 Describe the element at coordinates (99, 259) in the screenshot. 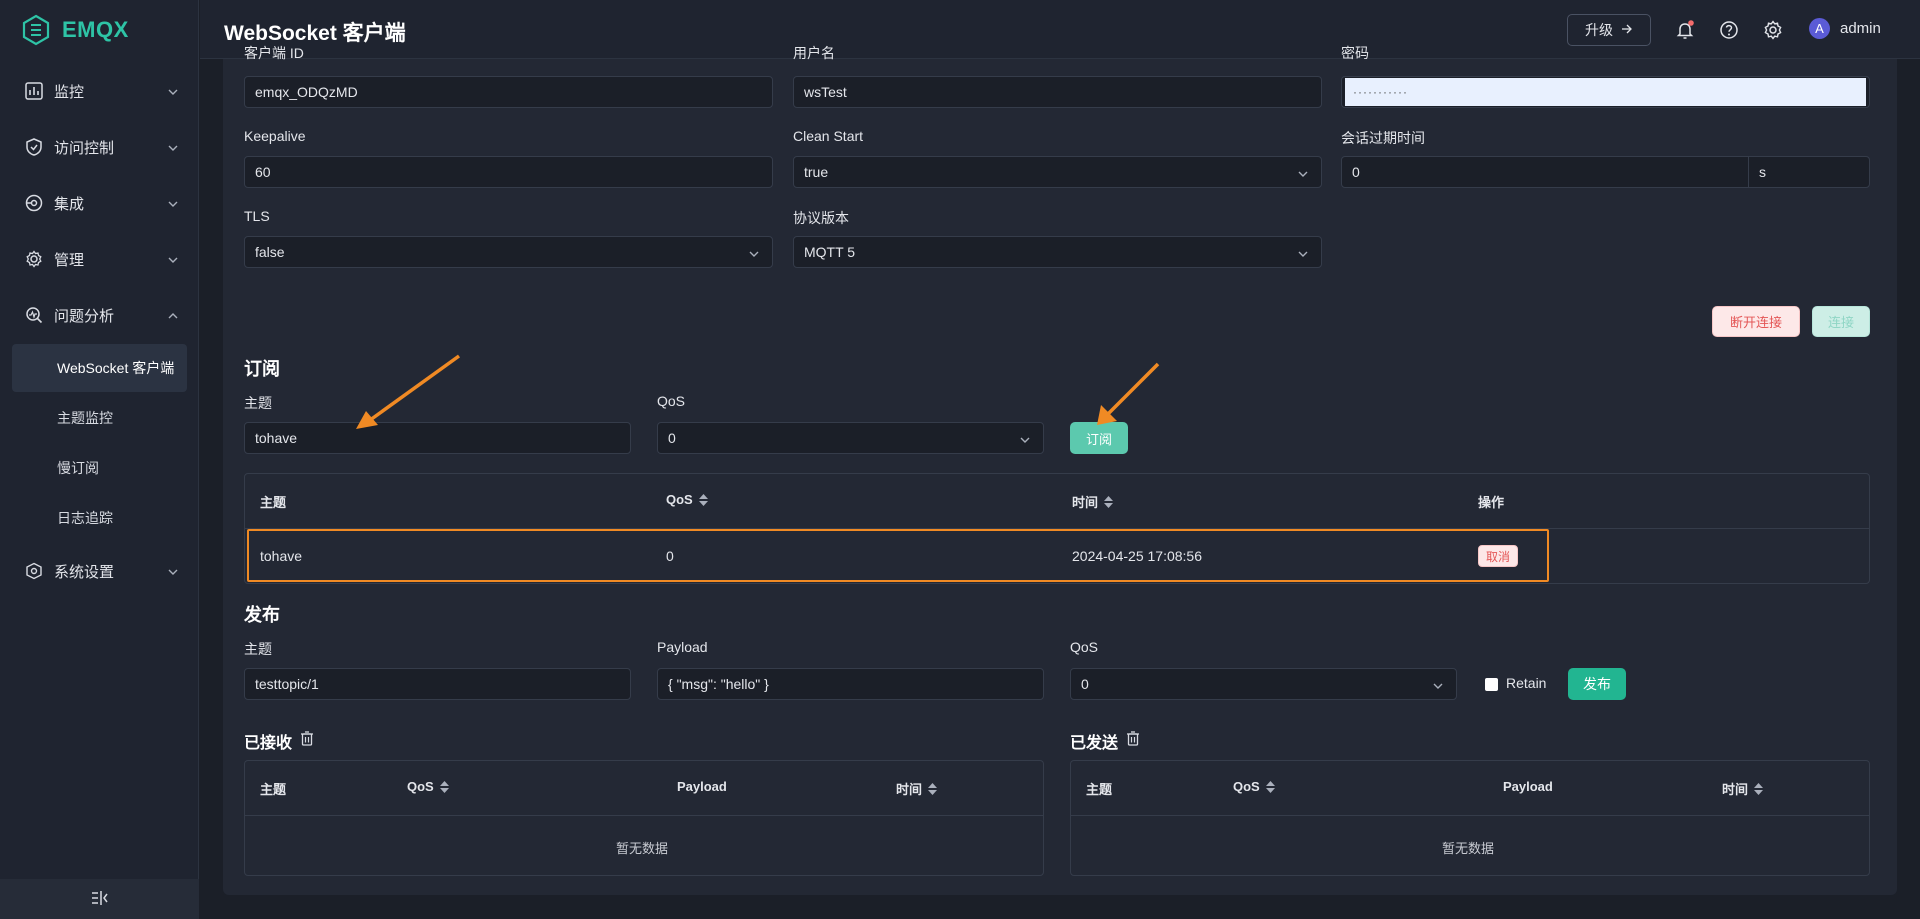

I see `sidebar-item-management: 管理` at that location.